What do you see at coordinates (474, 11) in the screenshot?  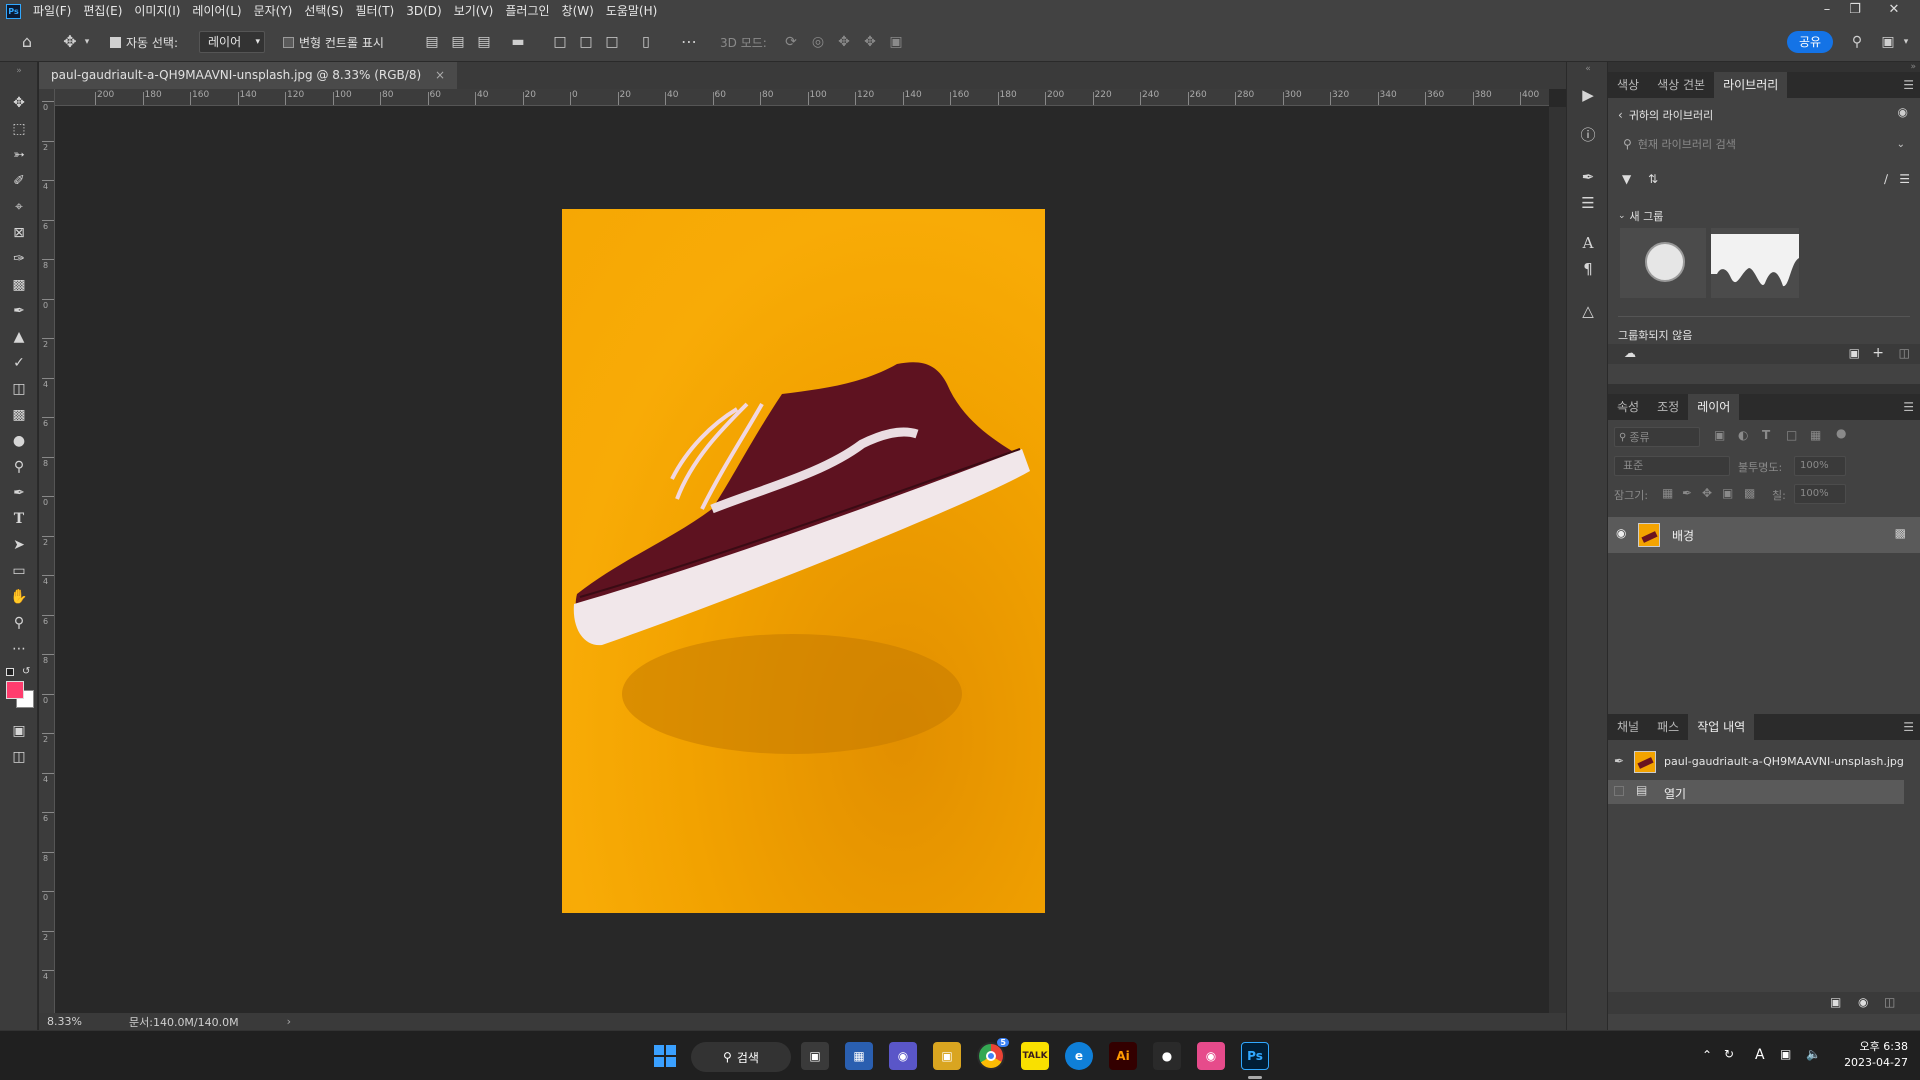 I see `menu-view: 보기(V)` at bounding box center [474, 11].